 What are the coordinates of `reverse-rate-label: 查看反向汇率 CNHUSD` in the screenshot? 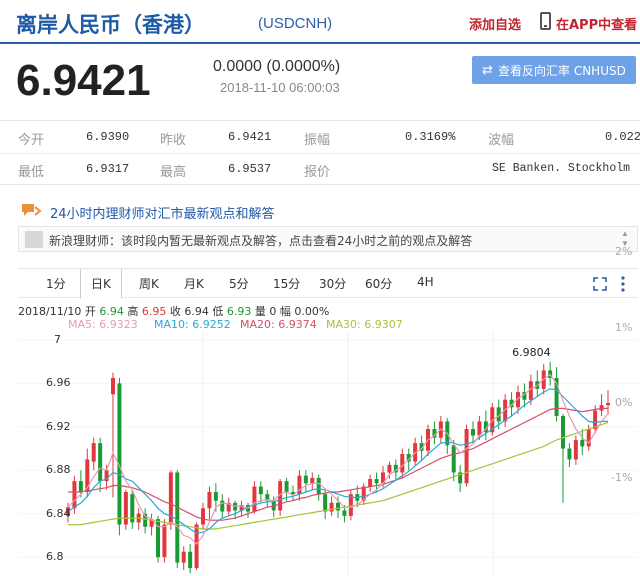 It's located at (562, 71).